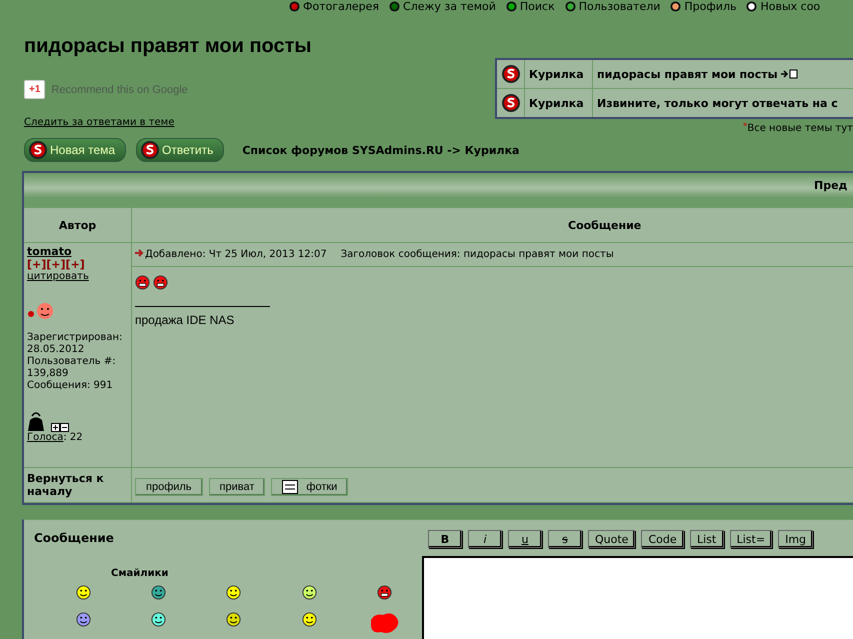  Describe the element at coordinates (41, 312) in the screenshot. I see `avatar-icon` at that location.